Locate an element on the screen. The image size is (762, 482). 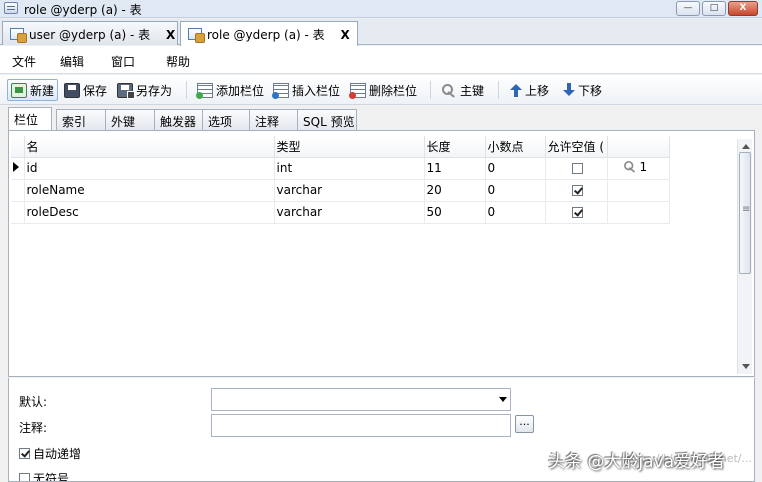
tab-foreign-keys: 外键 is located at coordinates (130, 119).